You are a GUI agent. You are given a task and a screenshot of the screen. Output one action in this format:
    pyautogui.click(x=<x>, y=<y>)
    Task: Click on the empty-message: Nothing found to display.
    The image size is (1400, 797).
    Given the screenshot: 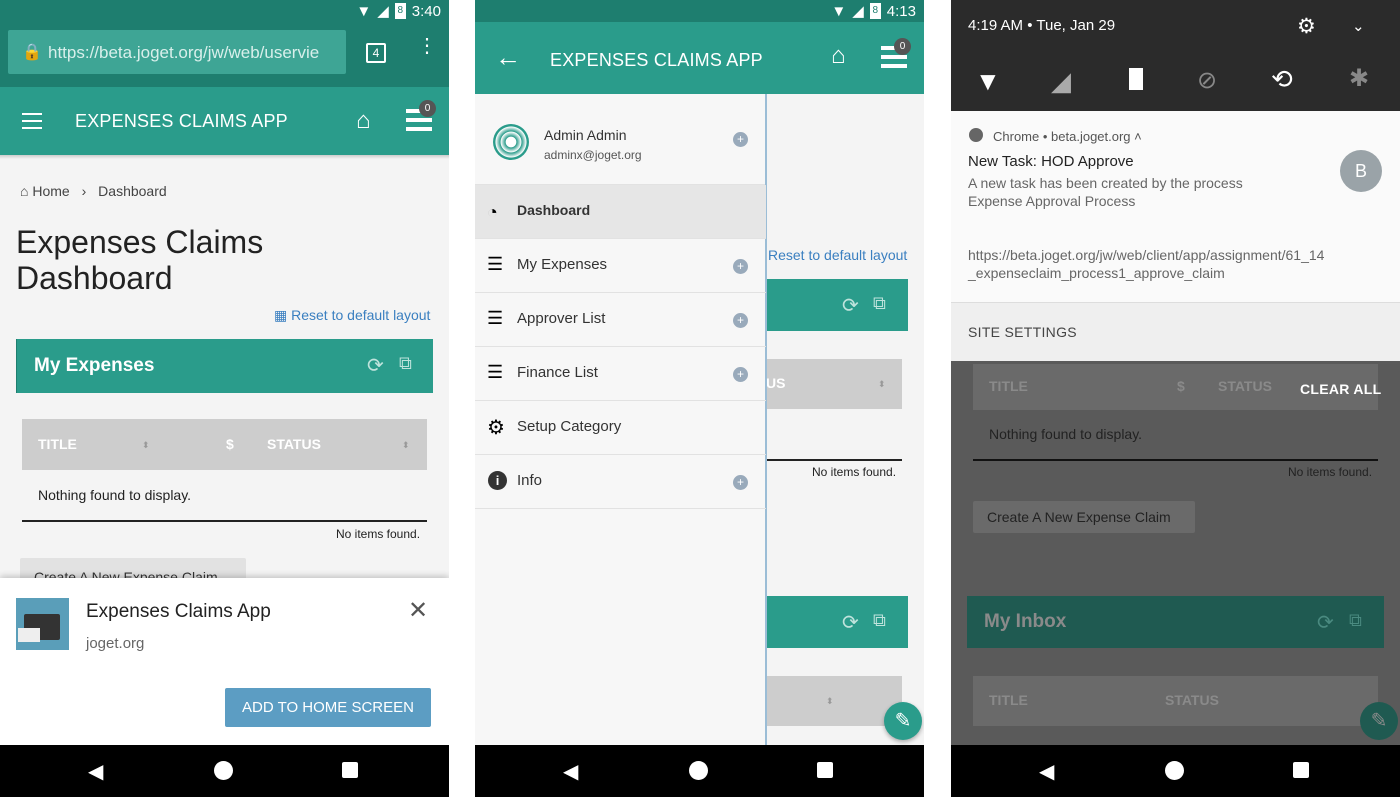 What is the action you would take?
    pyautogui.click(x=1066, y=434)
    